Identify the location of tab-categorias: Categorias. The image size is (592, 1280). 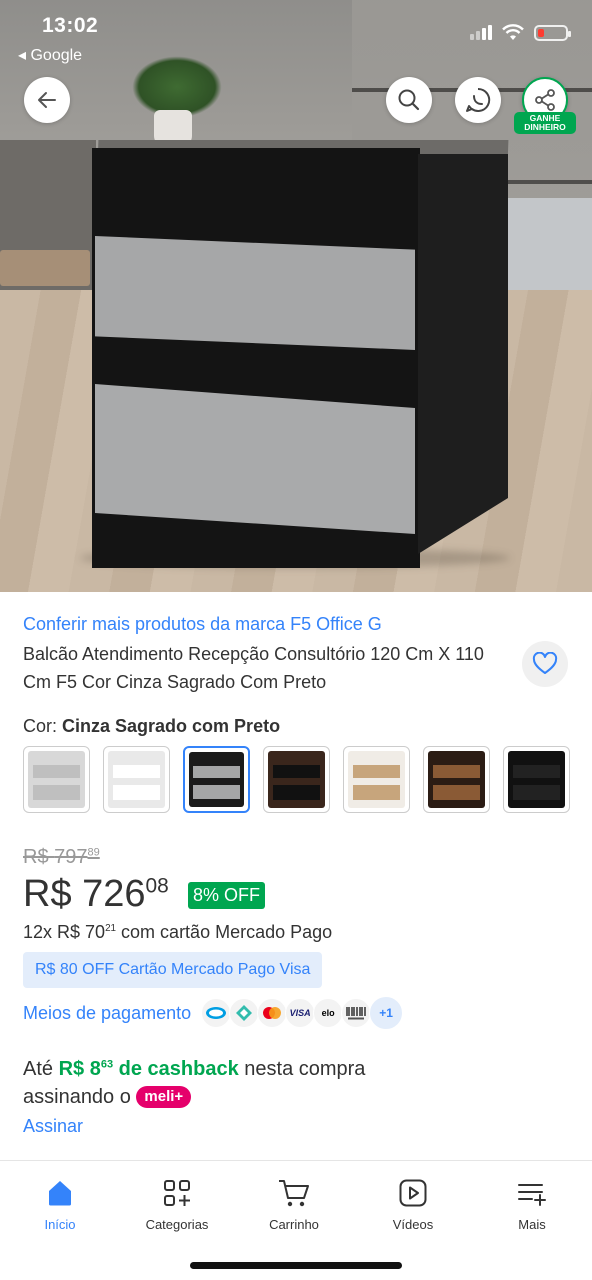
(177, 1203).